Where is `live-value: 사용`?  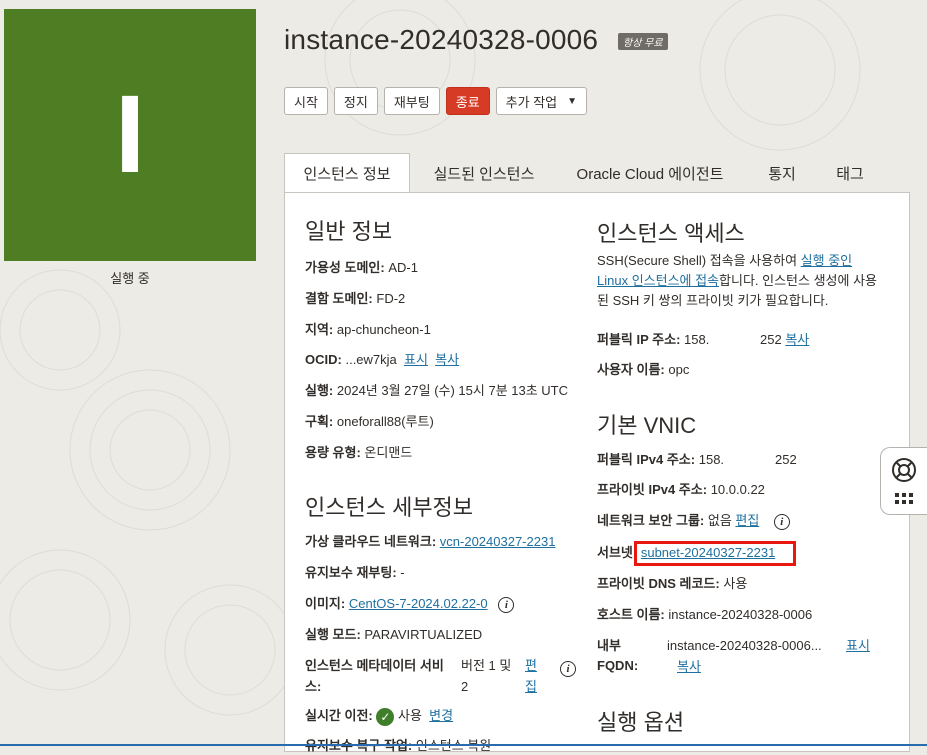
live-value: 사용 is located at coordinates (410, 715).